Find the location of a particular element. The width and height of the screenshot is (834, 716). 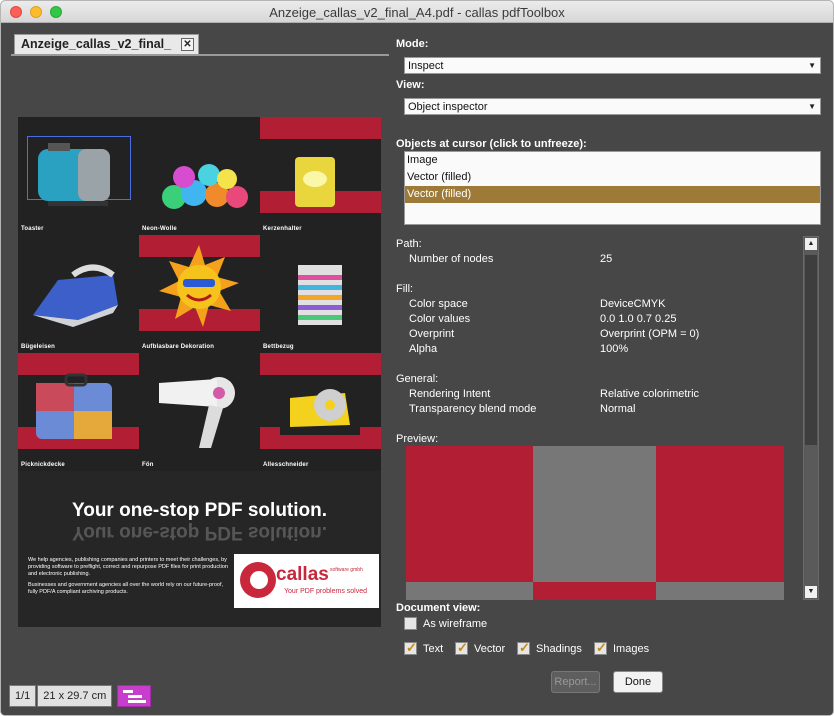

ad-cell-bettbezug: Bettbezug is located at coordinates (320, 294).